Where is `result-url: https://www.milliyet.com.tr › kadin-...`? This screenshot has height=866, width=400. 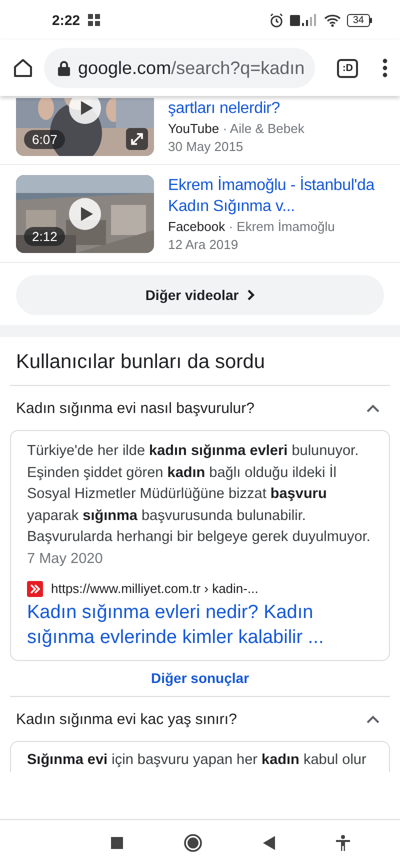 result-url: https://www.milliyet.com.tr › kadin-... is located at coordinates (154, 589).